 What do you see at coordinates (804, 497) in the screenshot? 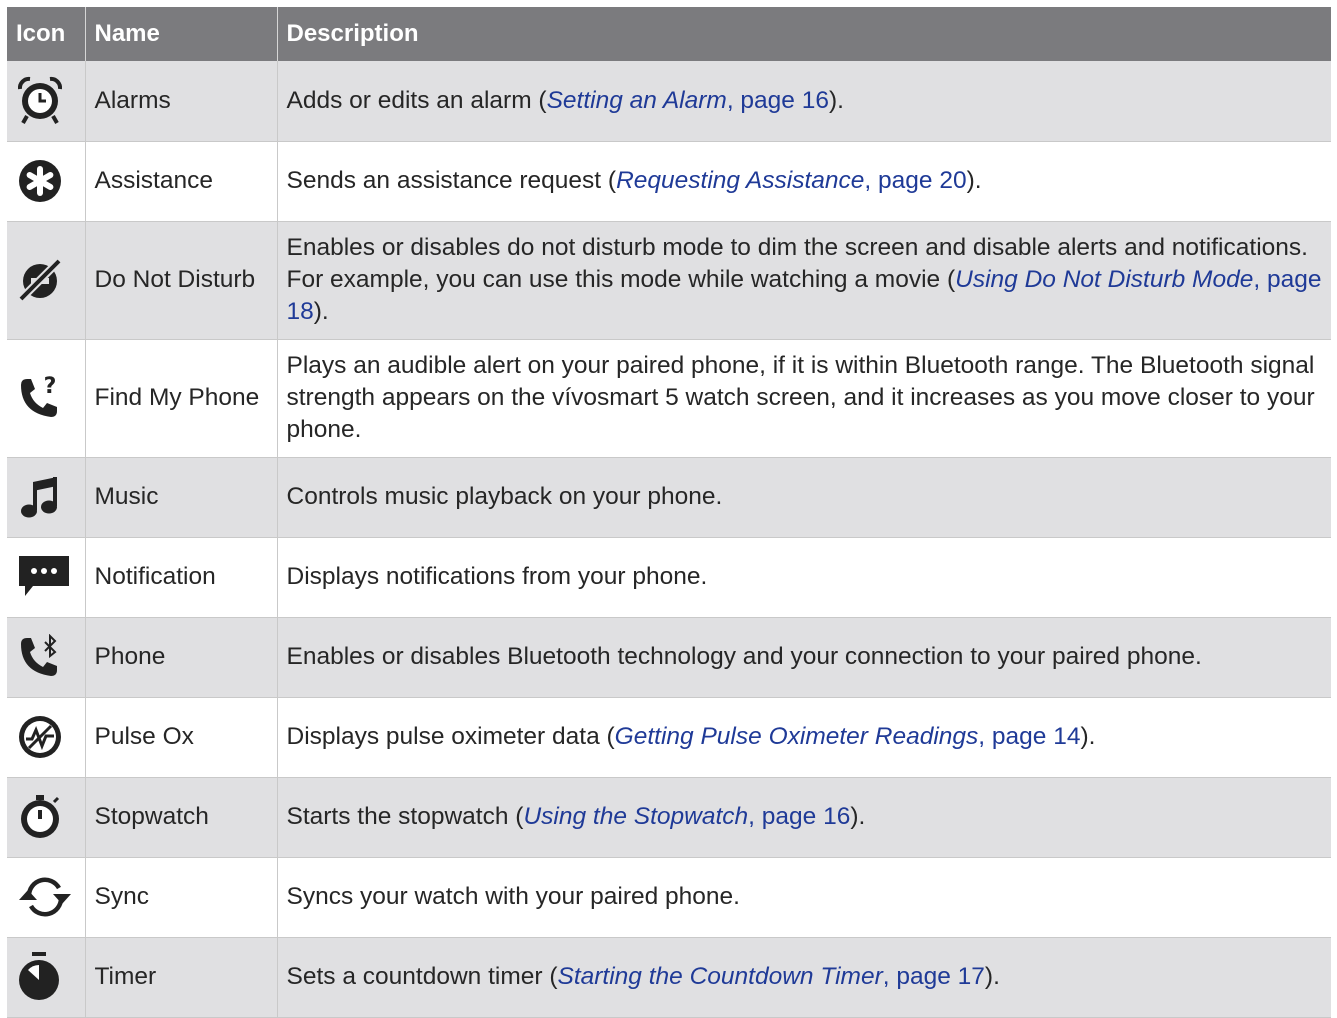
I see `row-description: Controls music playback on your phone.` at bounding box center [804, 497].